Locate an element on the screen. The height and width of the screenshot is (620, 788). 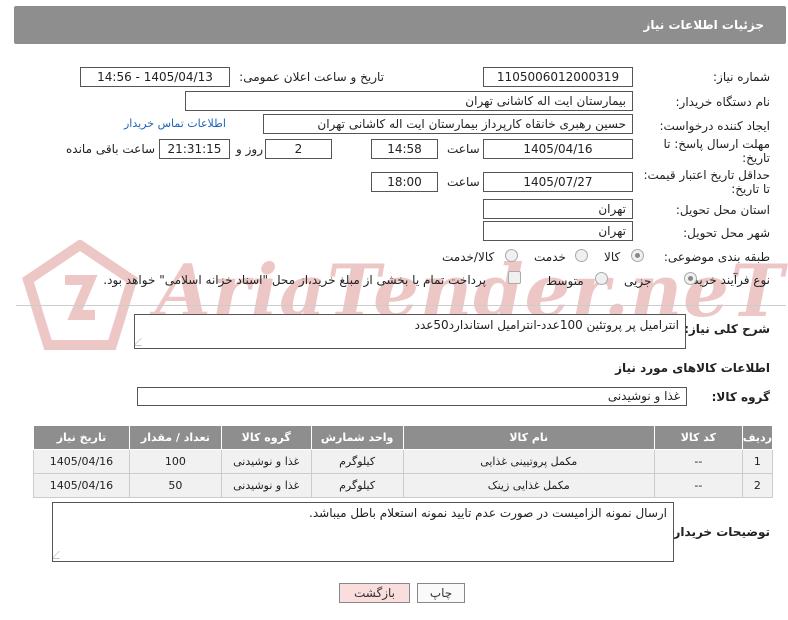
goods-group-label: گروه کالا: is located at coordinates (740, 397).